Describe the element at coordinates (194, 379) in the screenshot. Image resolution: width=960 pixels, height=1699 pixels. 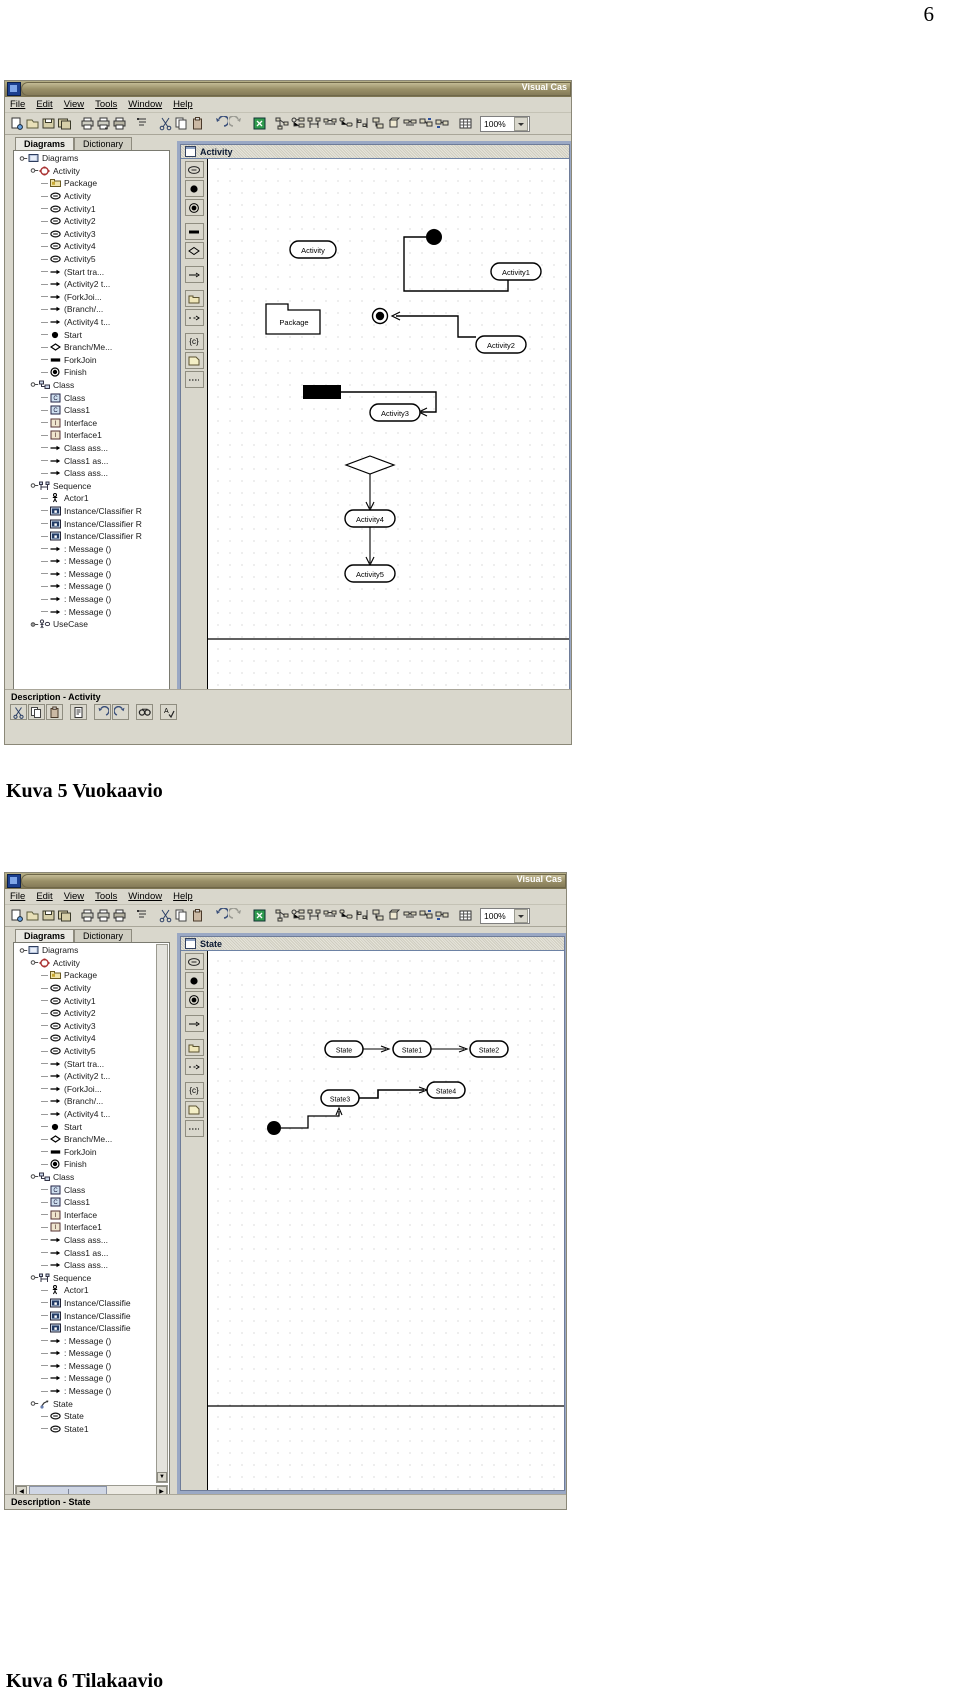
I see `anchor-icon` at that location.